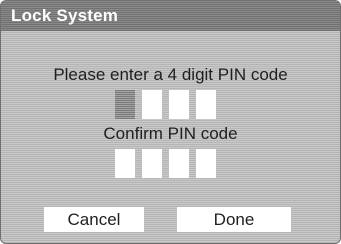 This screenshot has width=341, height=244. What do you see at coordinates (167, 163) in the screenshot?
I see `pin-confirm-fields` at bounding box center [167, 163].